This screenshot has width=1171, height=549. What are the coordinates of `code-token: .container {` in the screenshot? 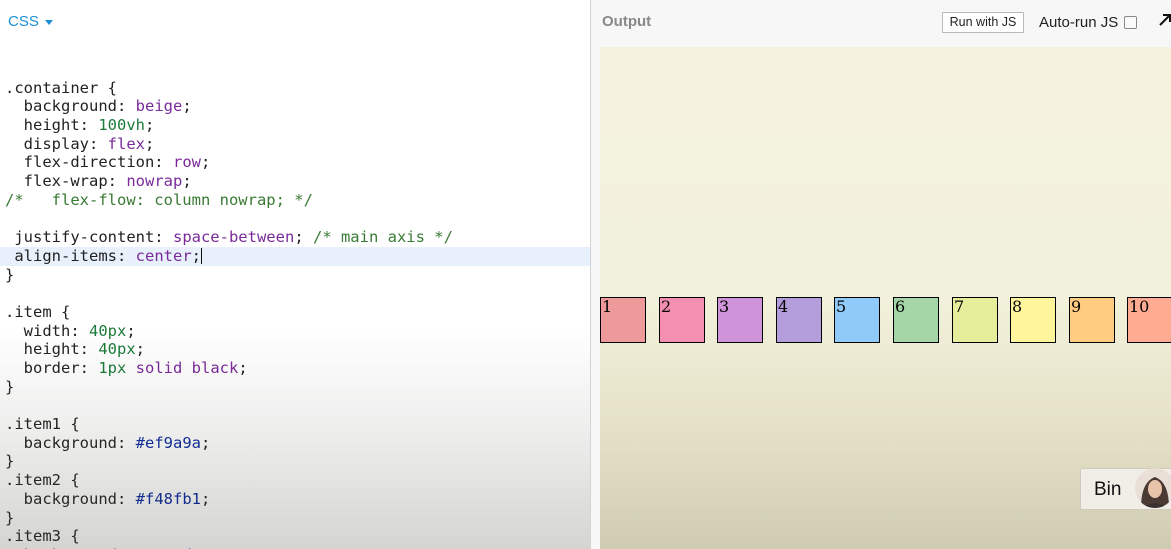 It's located at (61, 87).